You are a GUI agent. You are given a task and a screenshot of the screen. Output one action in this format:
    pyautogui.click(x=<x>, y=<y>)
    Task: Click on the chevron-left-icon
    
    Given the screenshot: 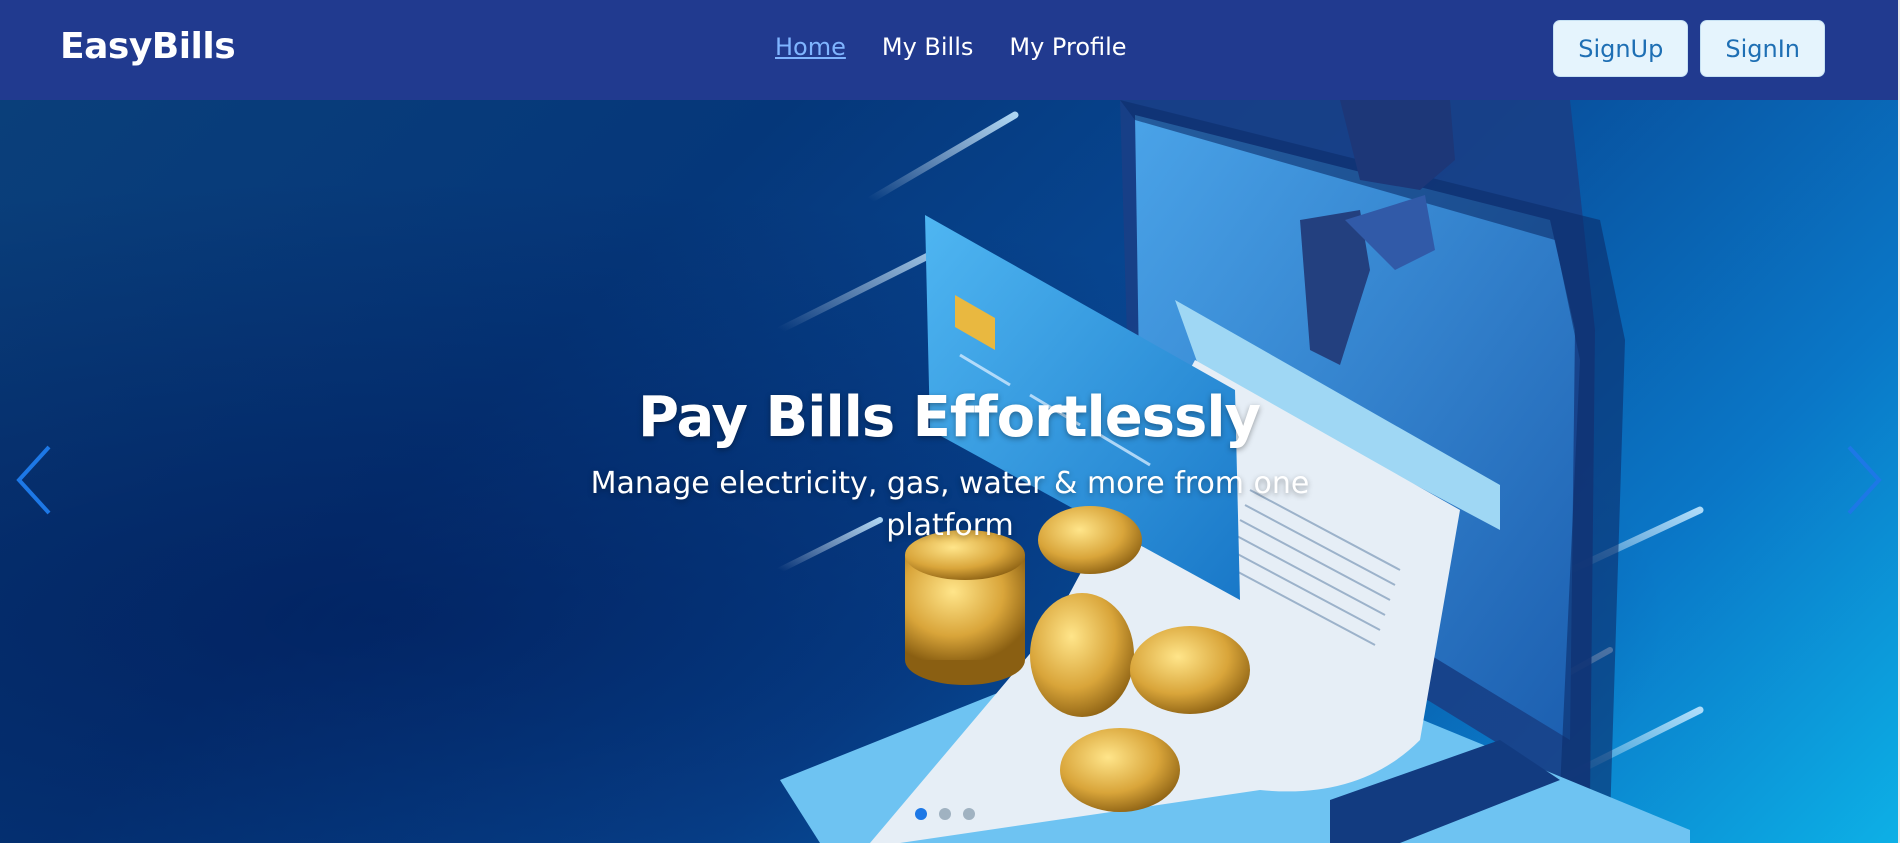 What is the action you would take?
    pyautogui.click(x=33, y=480)
    